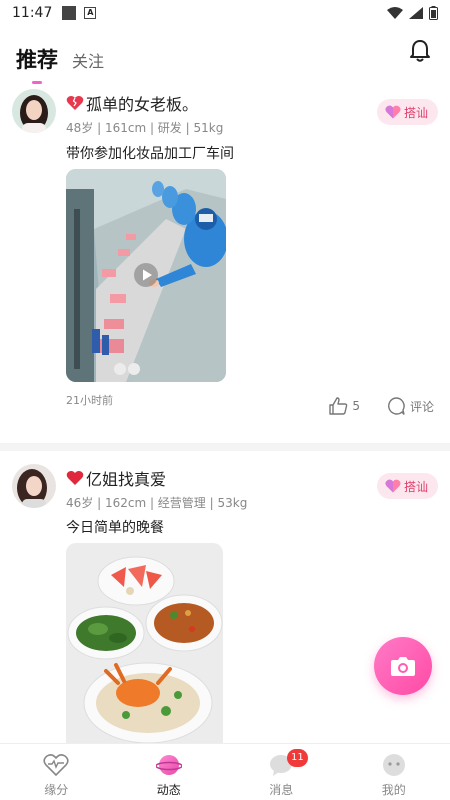  What do you see at coordinates (168, 765) in the screenshot?
I see `planet-icon` at bounding box center [168, 765].